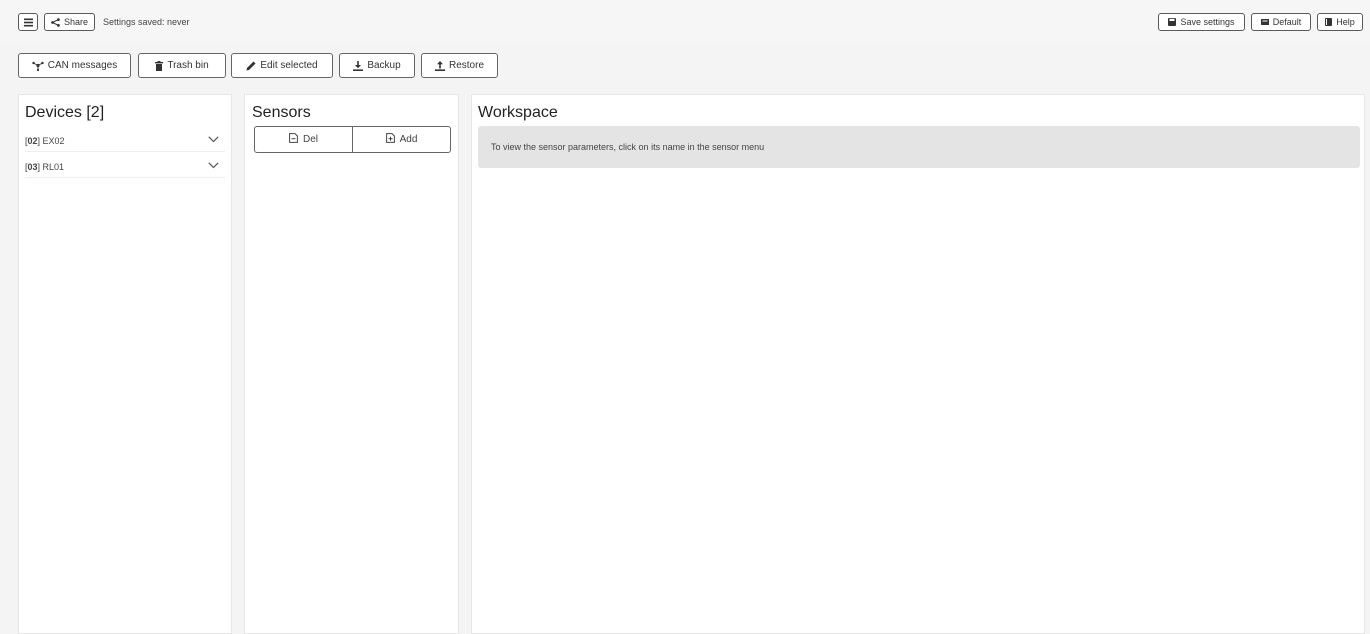 The image size is (1370, 634). Describe the element at coordinates (1264, 22) in the screenshot. I see `reset-icon` at that location.